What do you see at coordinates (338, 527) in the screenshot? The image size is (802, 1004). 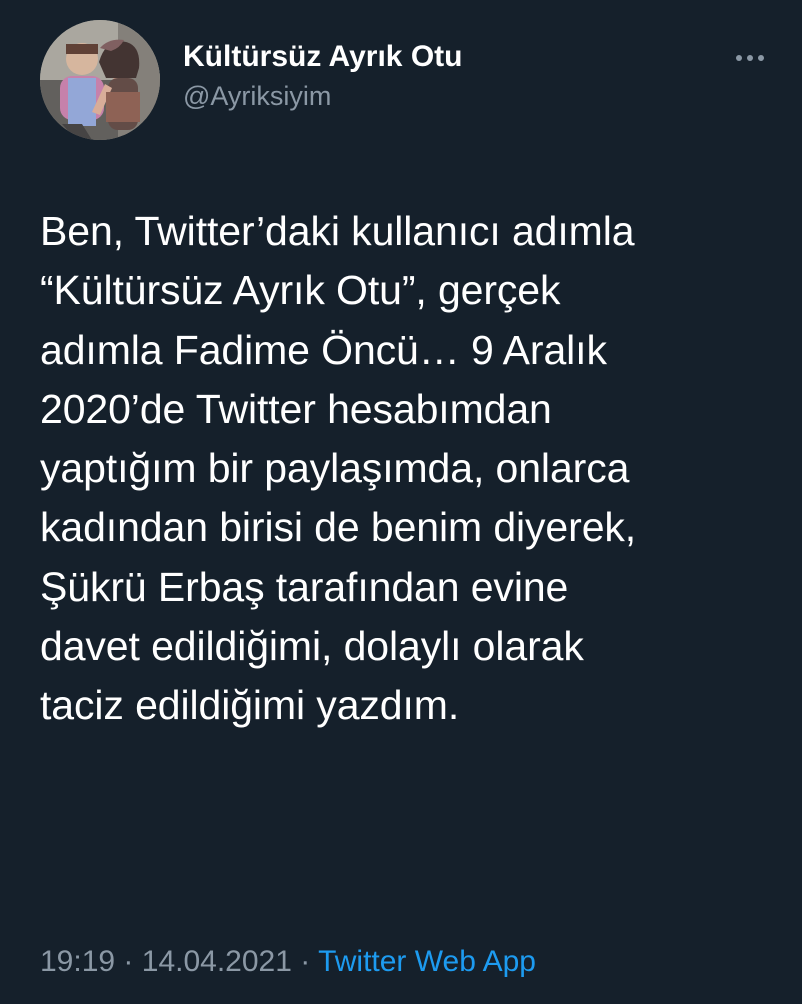 I see `tweet-text-line: kadından birisi de benim diyerek,` at bounding box center [338, 527].